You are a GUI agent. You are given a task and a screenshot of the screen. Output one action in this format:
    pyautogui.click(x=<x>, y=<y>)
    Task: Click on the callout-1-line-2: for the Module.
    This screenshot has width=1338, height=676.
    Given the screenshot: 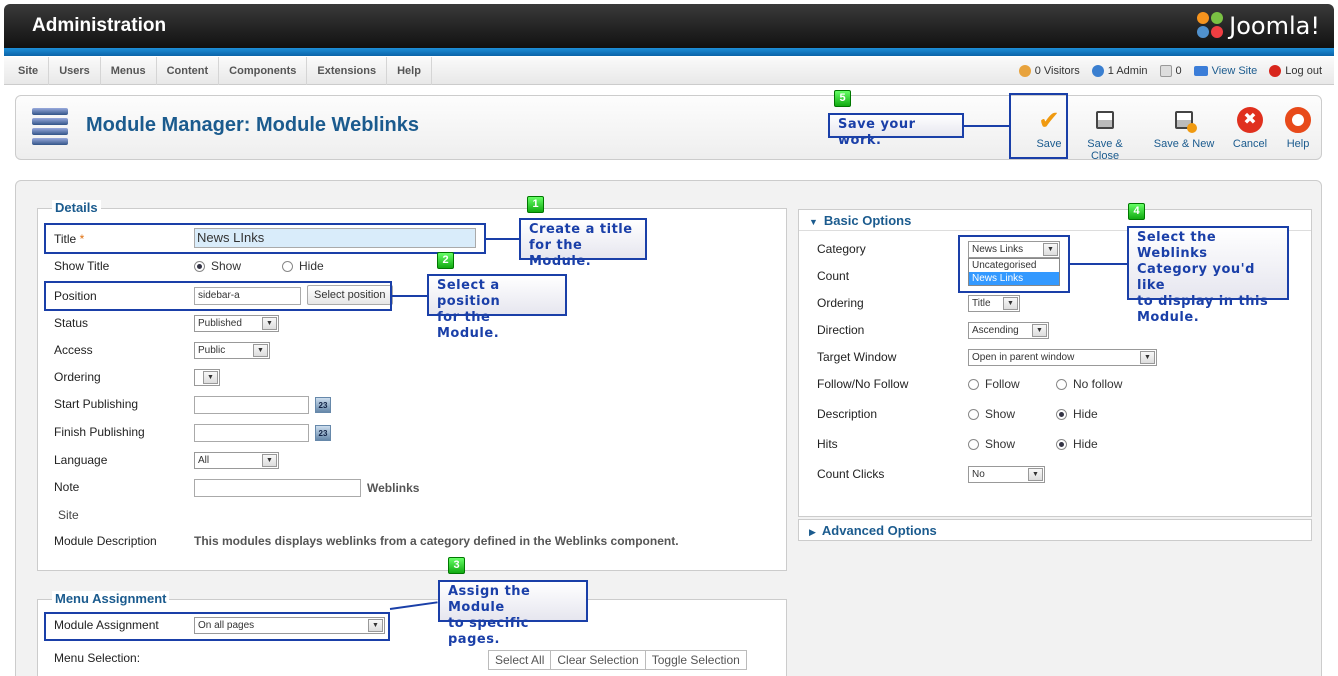 What is the action you would take?
    pyautogui.click(x=560, y=253)
    